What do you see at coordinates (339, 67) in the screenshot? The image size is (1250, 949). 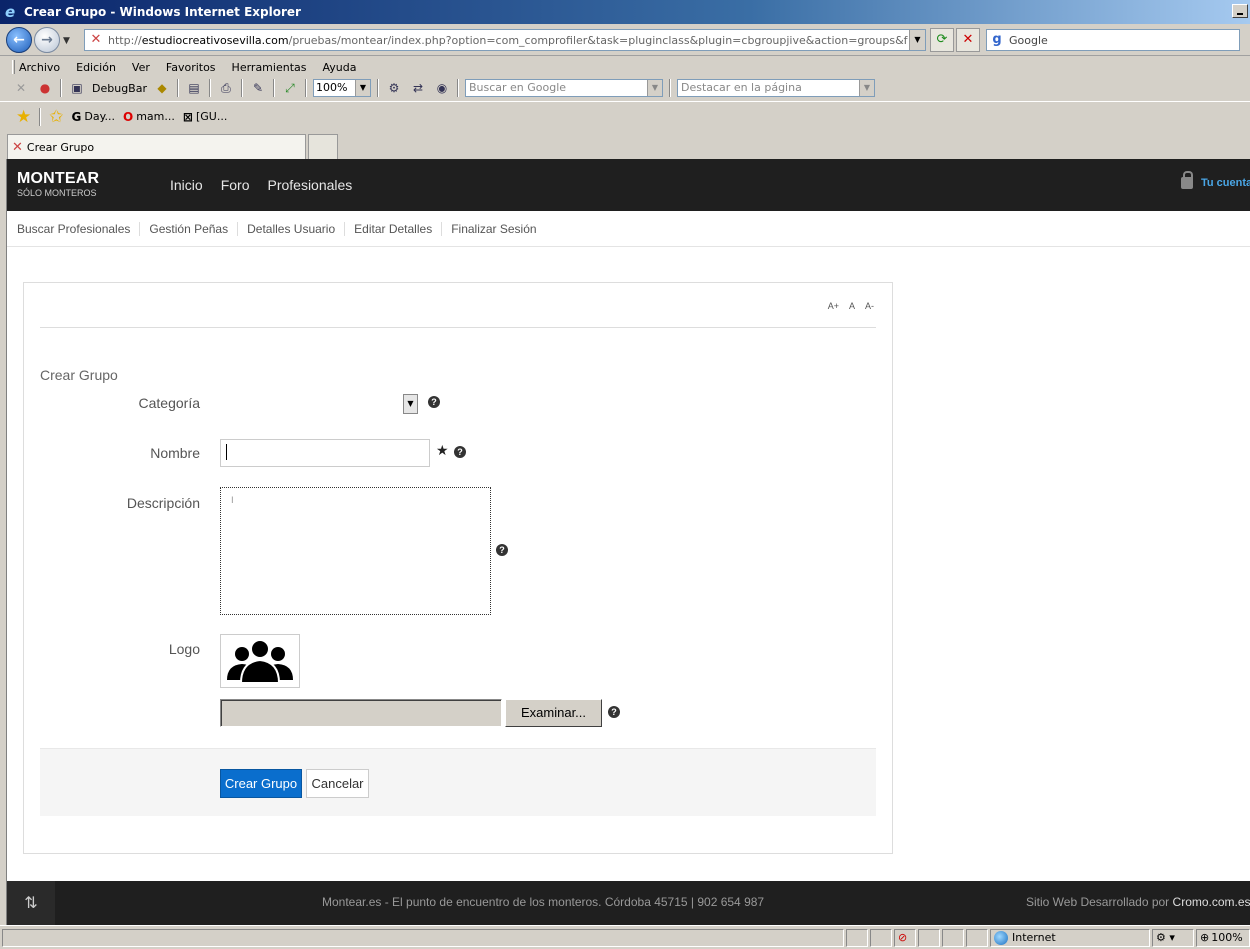 I see `menu-ayuda: Ayuda` at bounding box center [339, 67].